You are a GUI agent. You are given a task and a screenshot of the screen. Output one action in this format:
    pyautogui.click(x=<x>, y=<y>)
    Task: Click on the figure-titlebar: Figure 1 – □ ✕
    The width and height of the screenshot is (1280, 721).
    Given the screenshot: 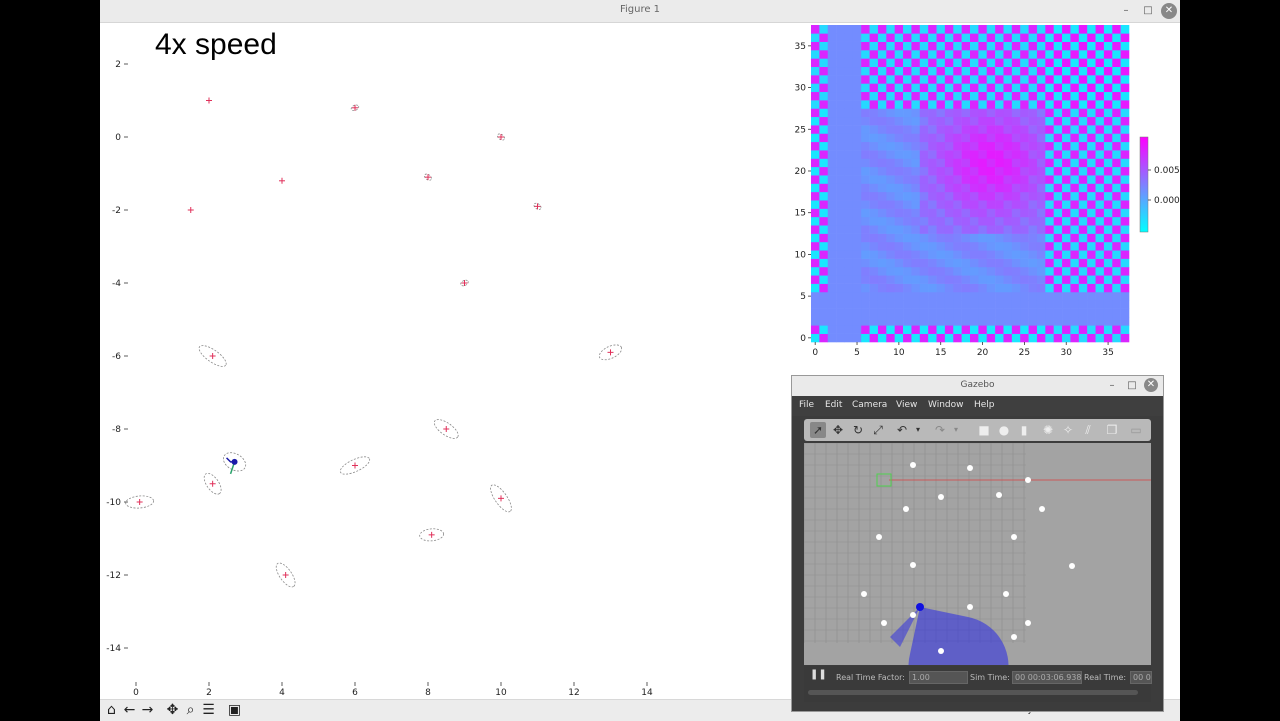 What is the action you would take?
    pyautogui.click(x=640, y=11)
    